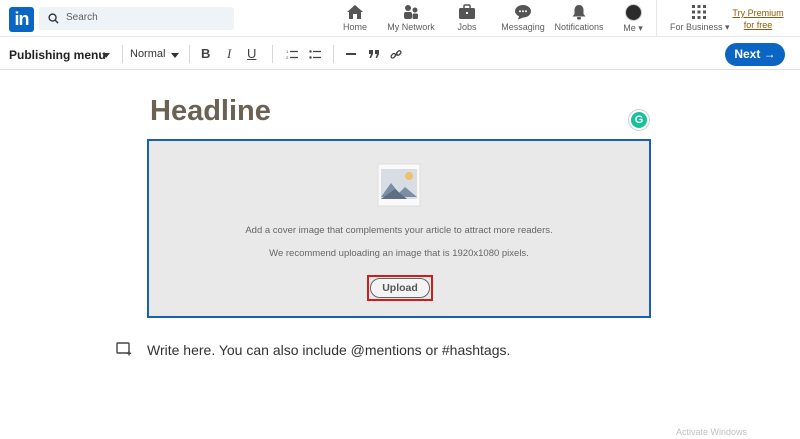  I want to click on grid-icon, so click(699, 12).